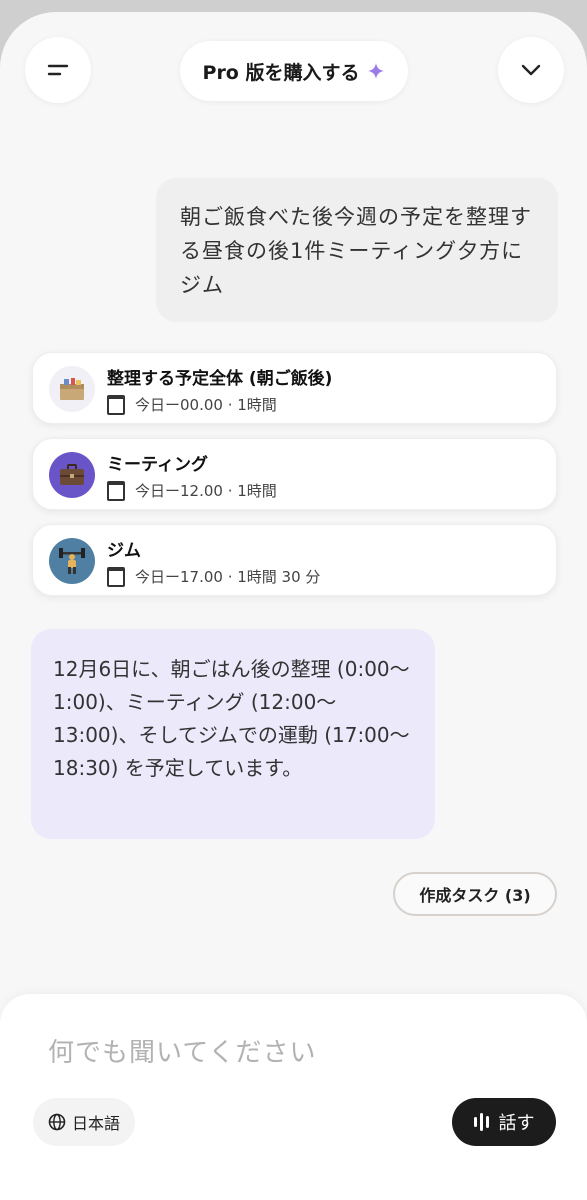 The width and height of the screenshot is (587, 1200). I want to click on task-title: ミーティング, so click(157, 465).